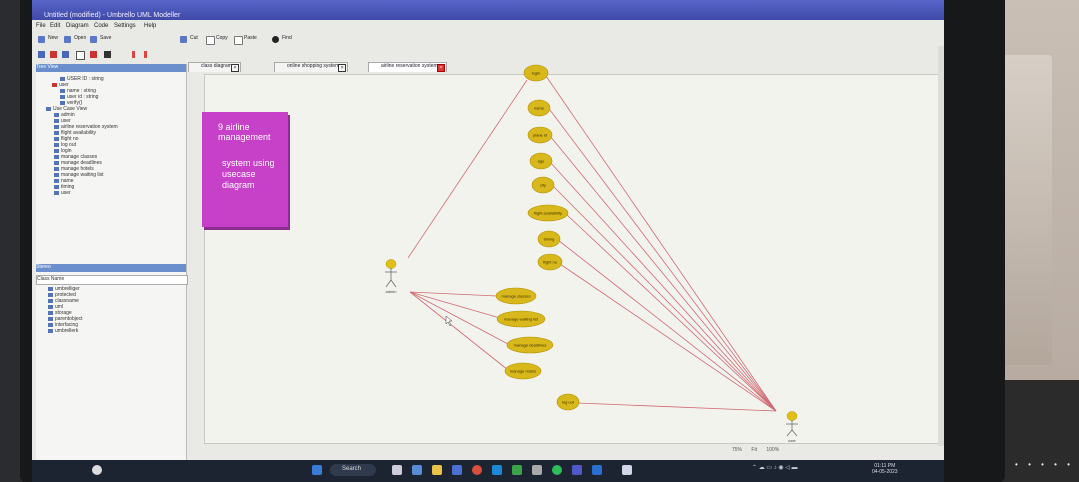 The height and width of the screenshot is (482, 1079). I want to click on svg-text: manage waiting list, so click(521, 319).